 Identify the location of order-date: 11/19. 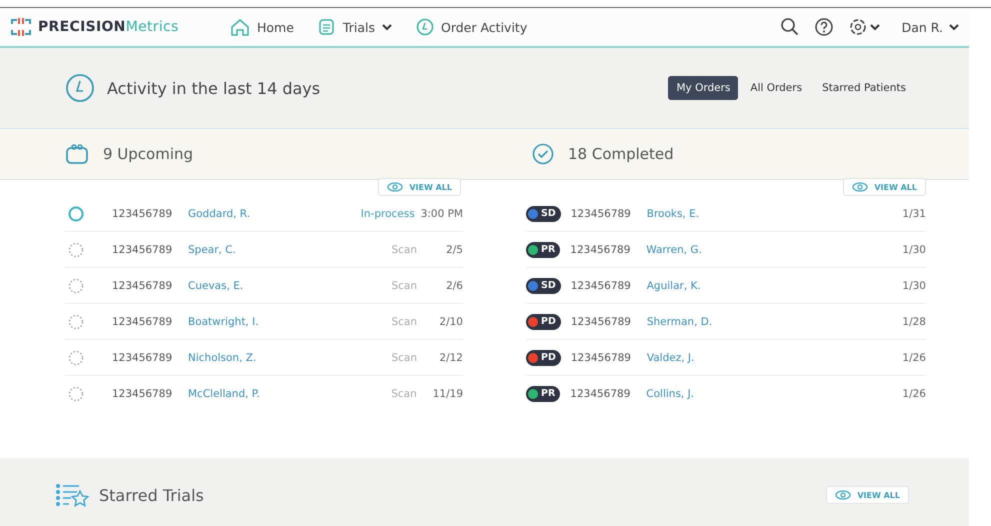
(447, 394).